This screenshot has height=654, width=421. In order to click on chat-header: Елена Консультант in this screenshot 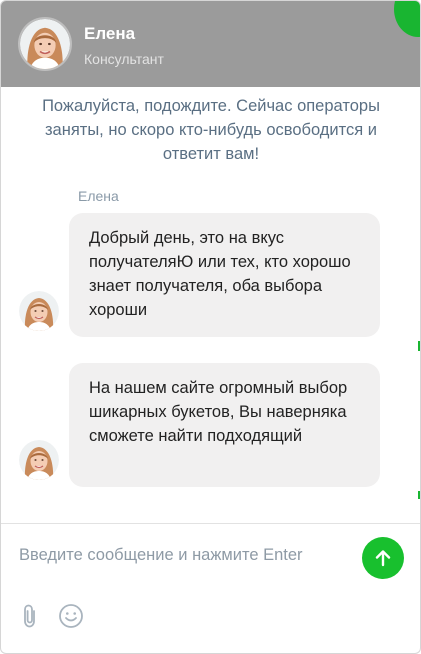, I will do `click(210, 44)`.